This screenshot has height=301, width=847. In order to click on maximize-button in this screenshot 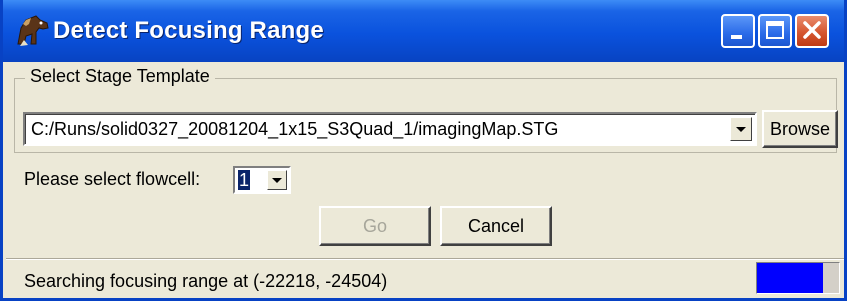, I will do `click(775, 31)`.